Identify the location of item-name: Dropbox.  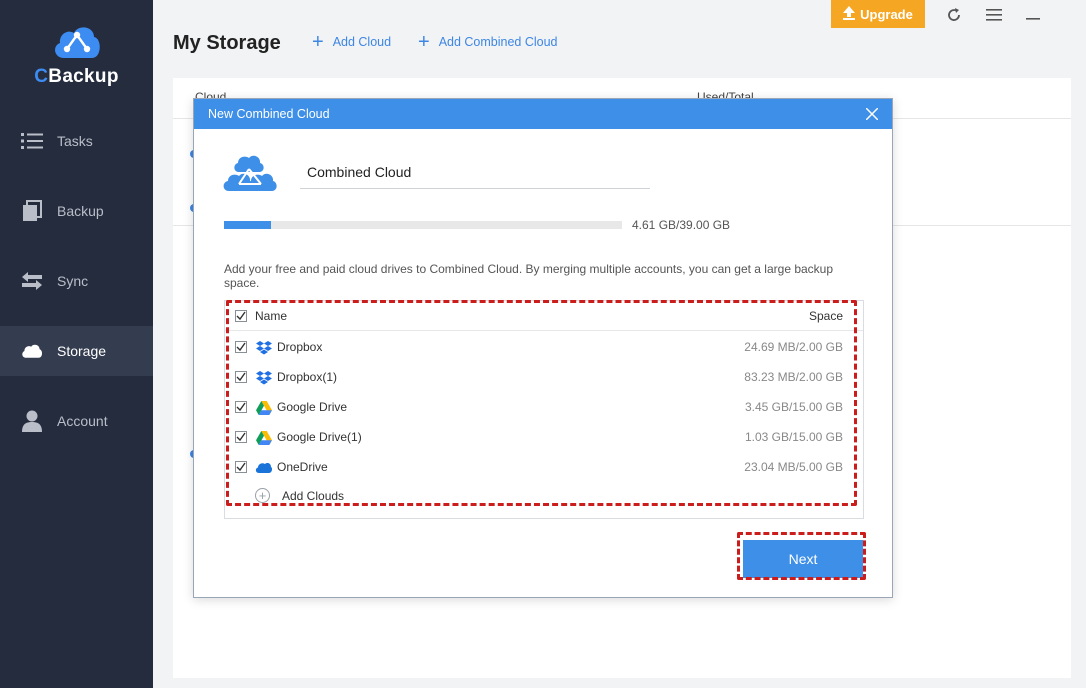
(300, 347).